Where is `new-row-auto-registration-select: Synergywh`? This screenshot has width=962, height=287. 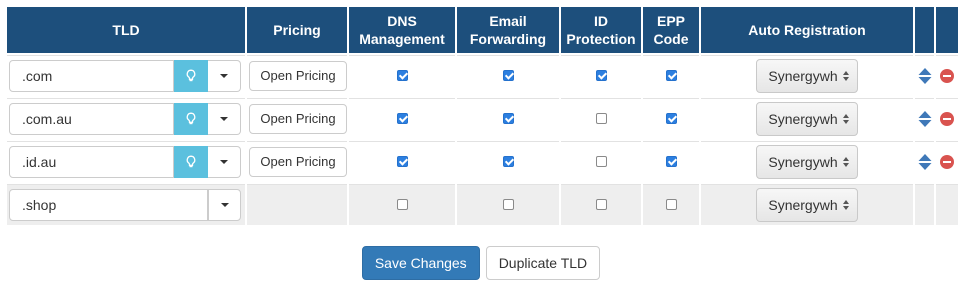 new-row-auto-registration-select: Synergywh is located at coordinates (807, 205).